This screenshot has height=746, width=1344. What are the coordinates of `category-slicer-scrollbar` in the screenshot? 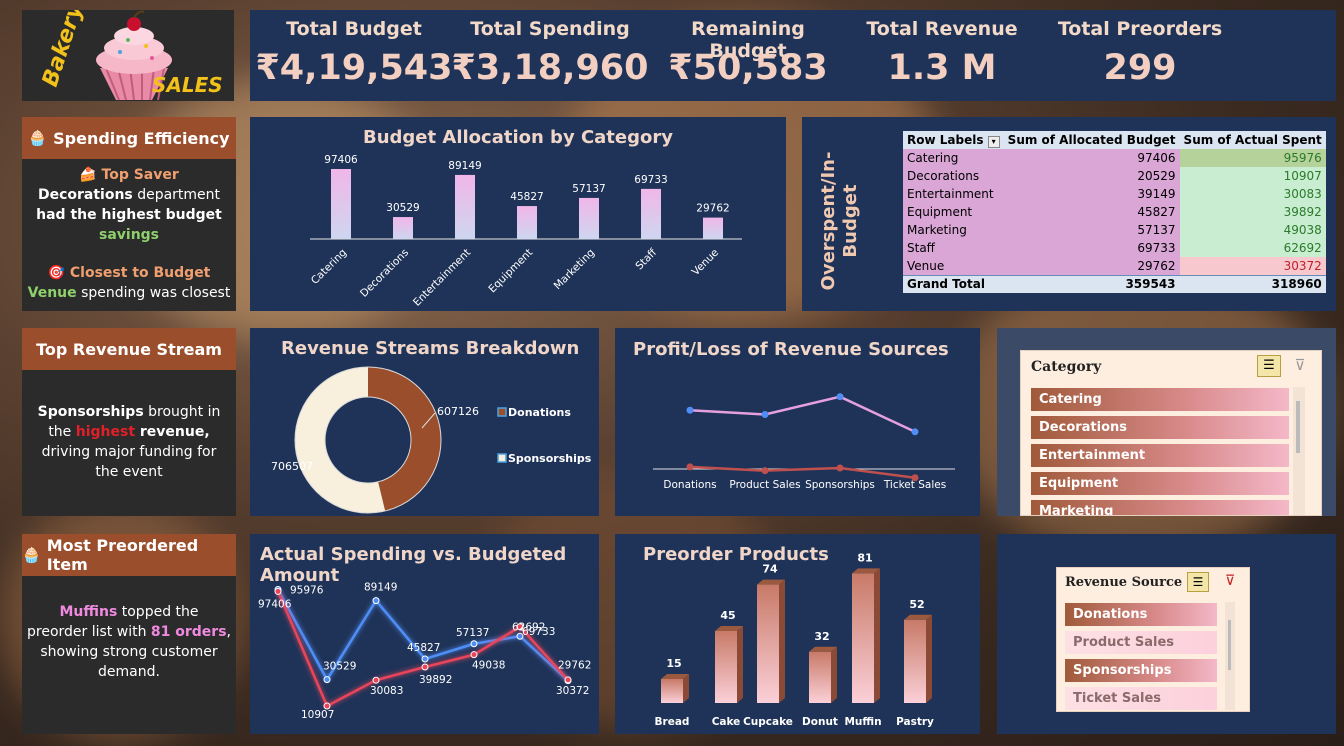 It's located at (1299, 451).